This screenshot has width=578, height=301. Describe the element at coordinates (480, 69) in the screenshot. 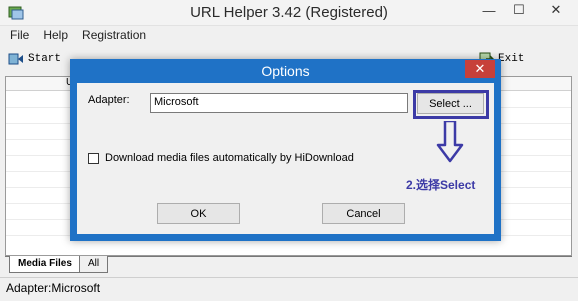

I see `dialog-close-button: ✕` at that location.